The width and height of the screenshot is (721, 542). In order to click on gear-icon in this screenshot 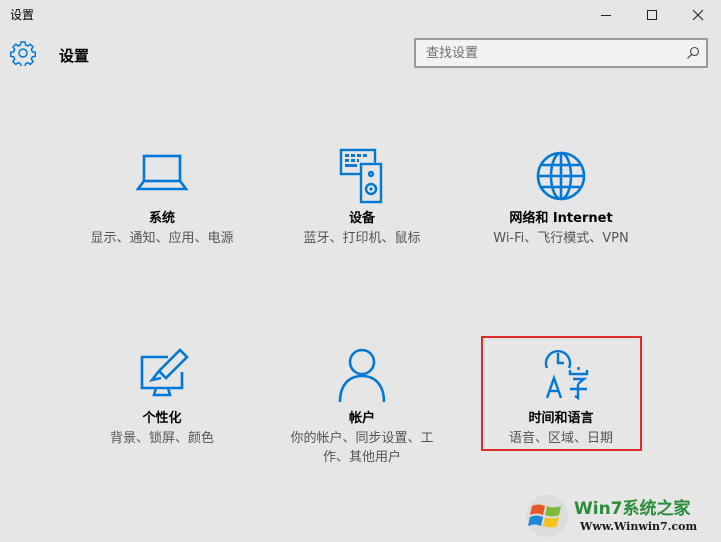, I will do `click(23, 53)`.